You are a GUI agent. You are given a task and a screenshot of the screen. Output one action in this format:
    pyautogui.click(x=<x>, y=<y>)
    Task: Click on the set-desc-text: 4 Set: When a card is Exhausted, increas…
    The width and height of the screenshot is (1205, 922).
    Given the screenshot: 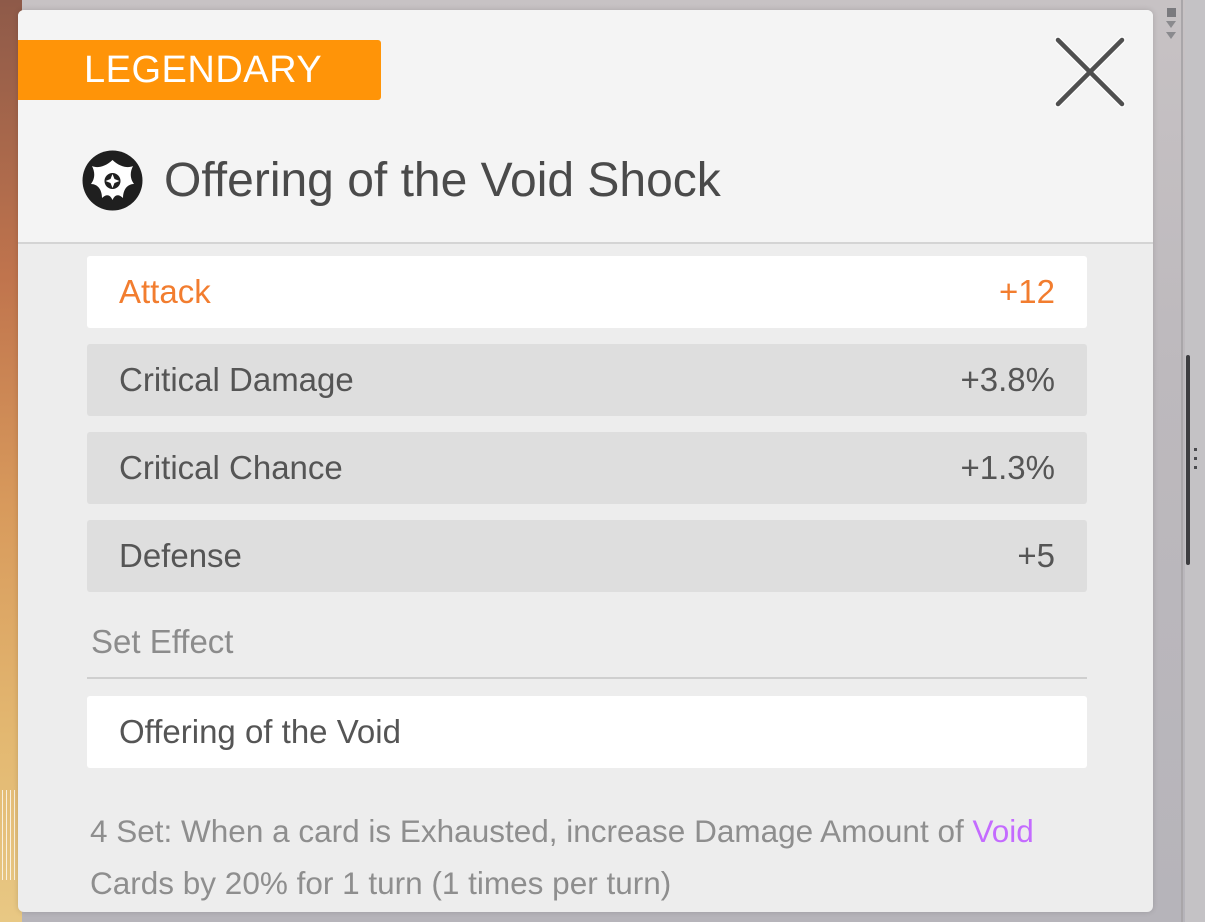 What is the action you would take?
    pyautogui.click(x=531, y=831)
    